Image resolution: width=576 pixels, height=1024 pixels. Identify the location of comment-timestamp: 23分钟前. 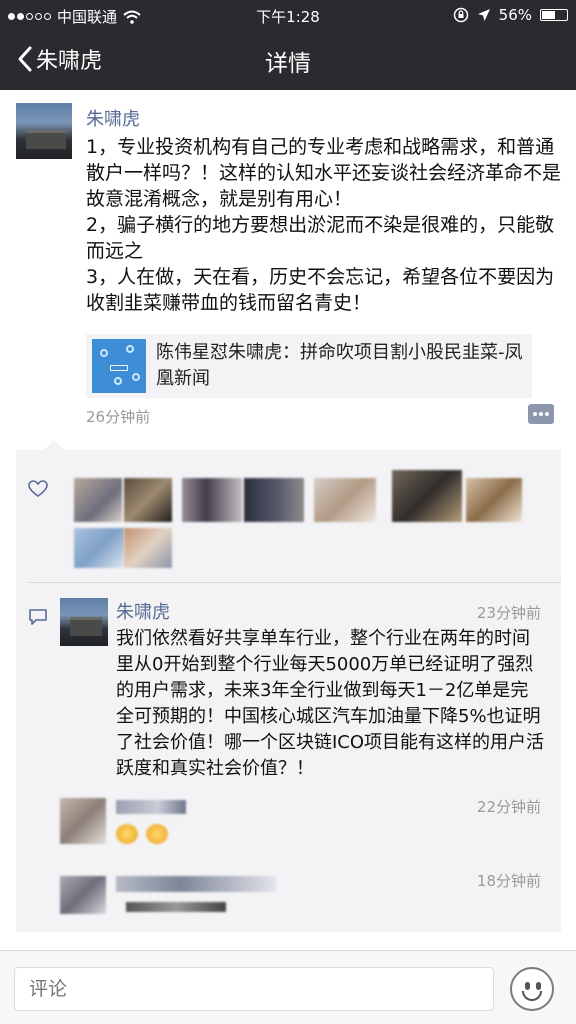
(508, 613).